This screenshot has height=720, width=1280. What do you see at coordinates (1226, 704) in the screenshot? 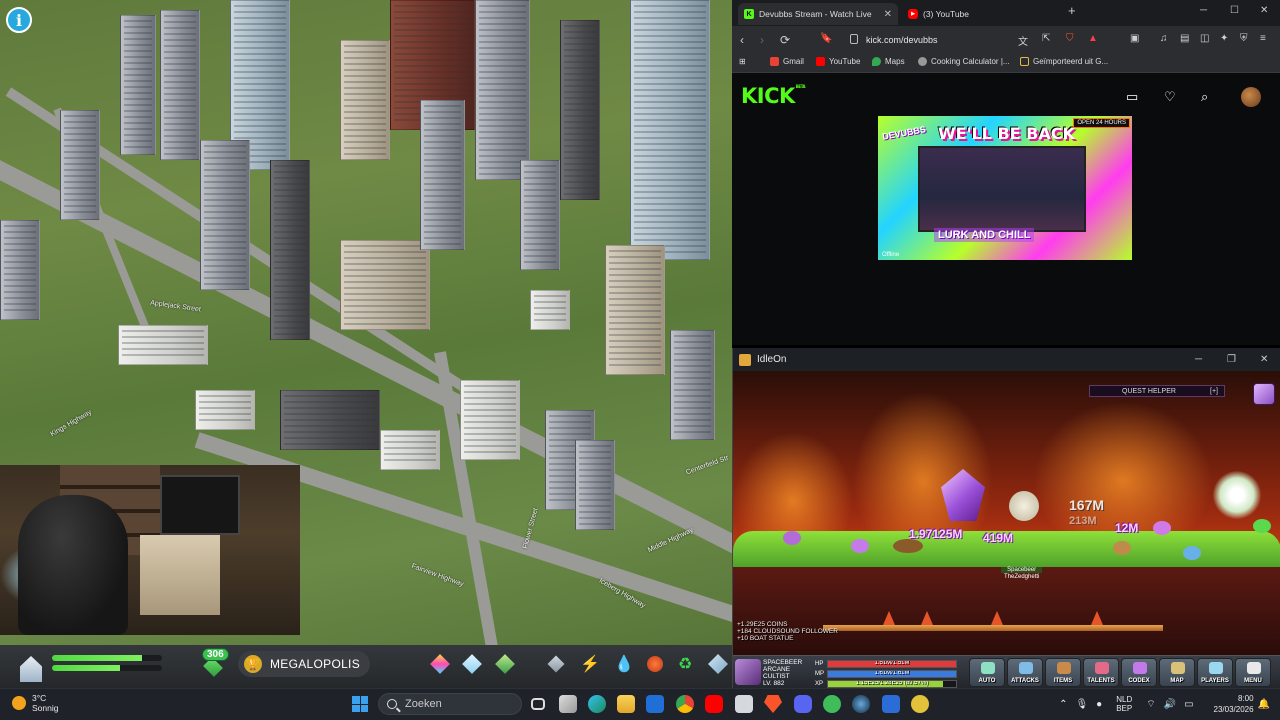
I see `clock: 8:00 23/03/2026` at bounding box center [1226, 704].